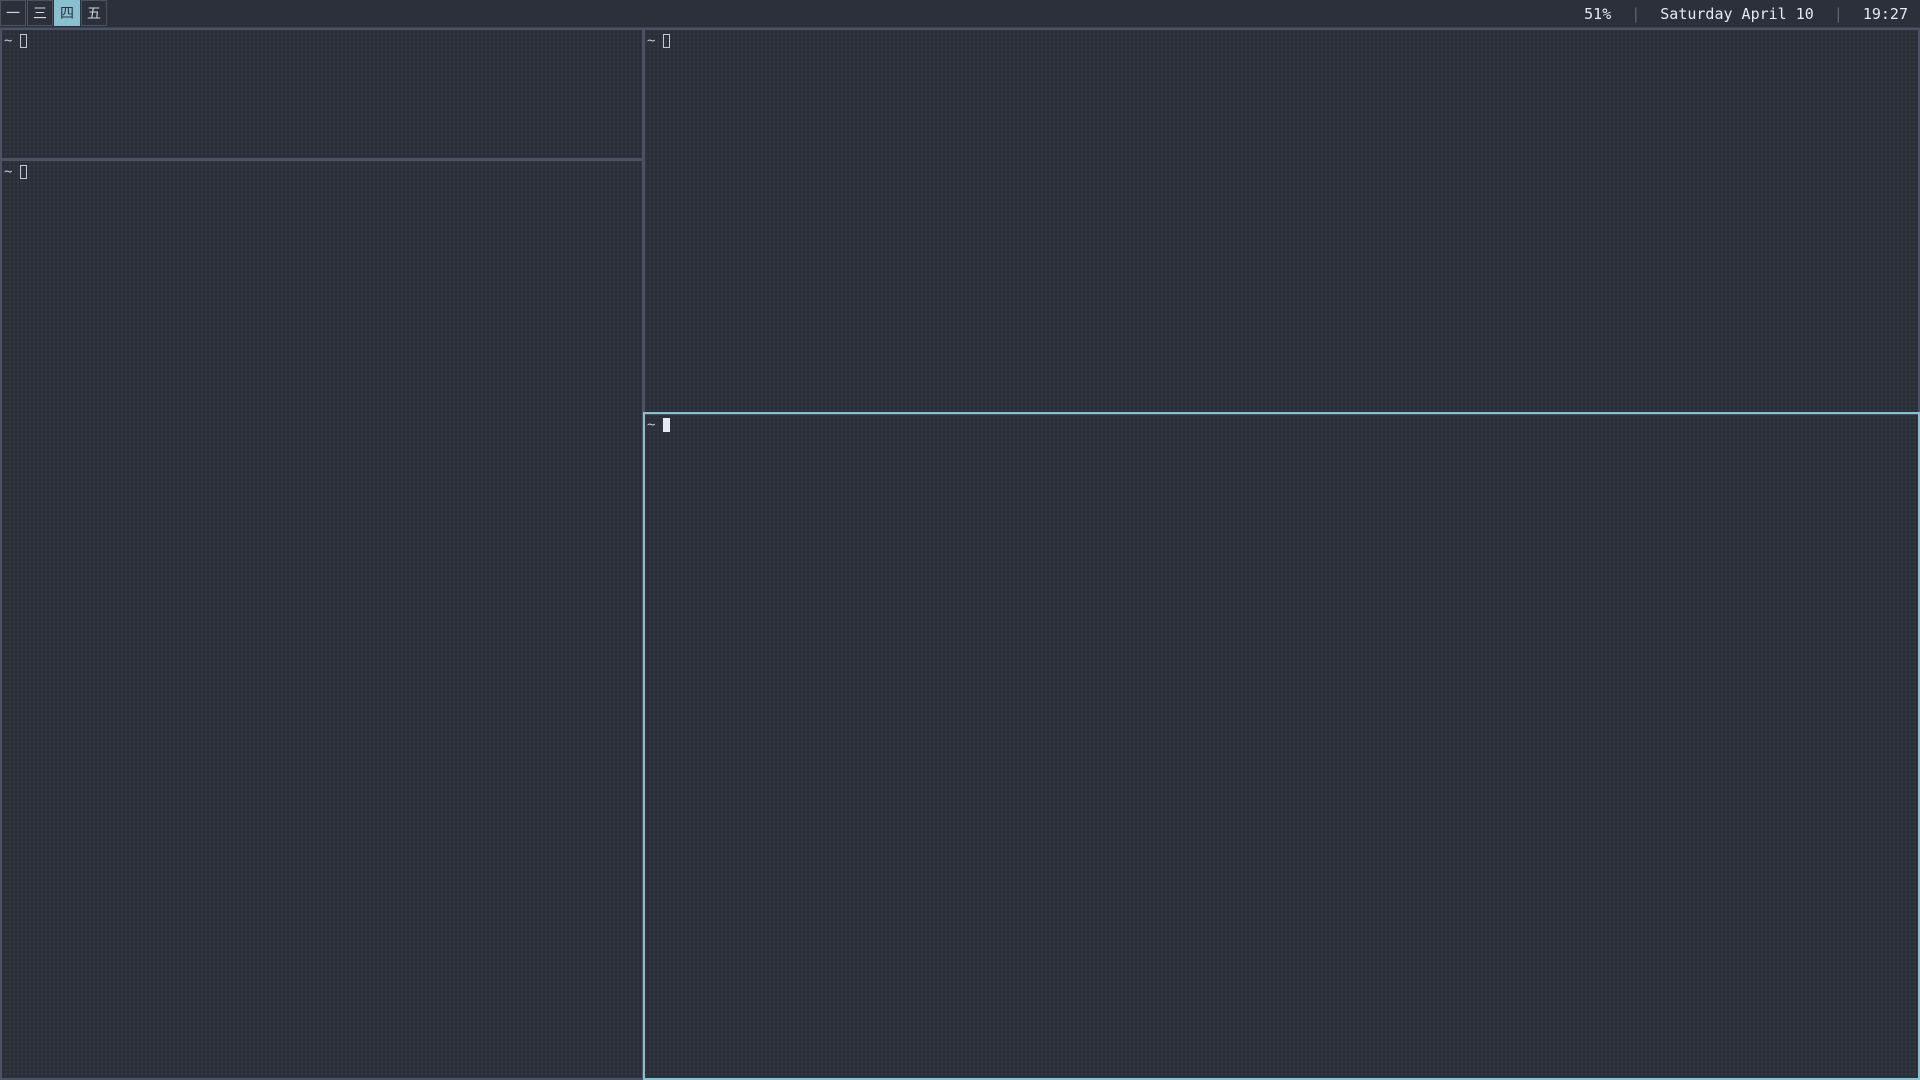  What do you see at coordinates (40, 13) in the screenshot?
I see `workspace-3-button: 三` at bounding box center [40, 13].